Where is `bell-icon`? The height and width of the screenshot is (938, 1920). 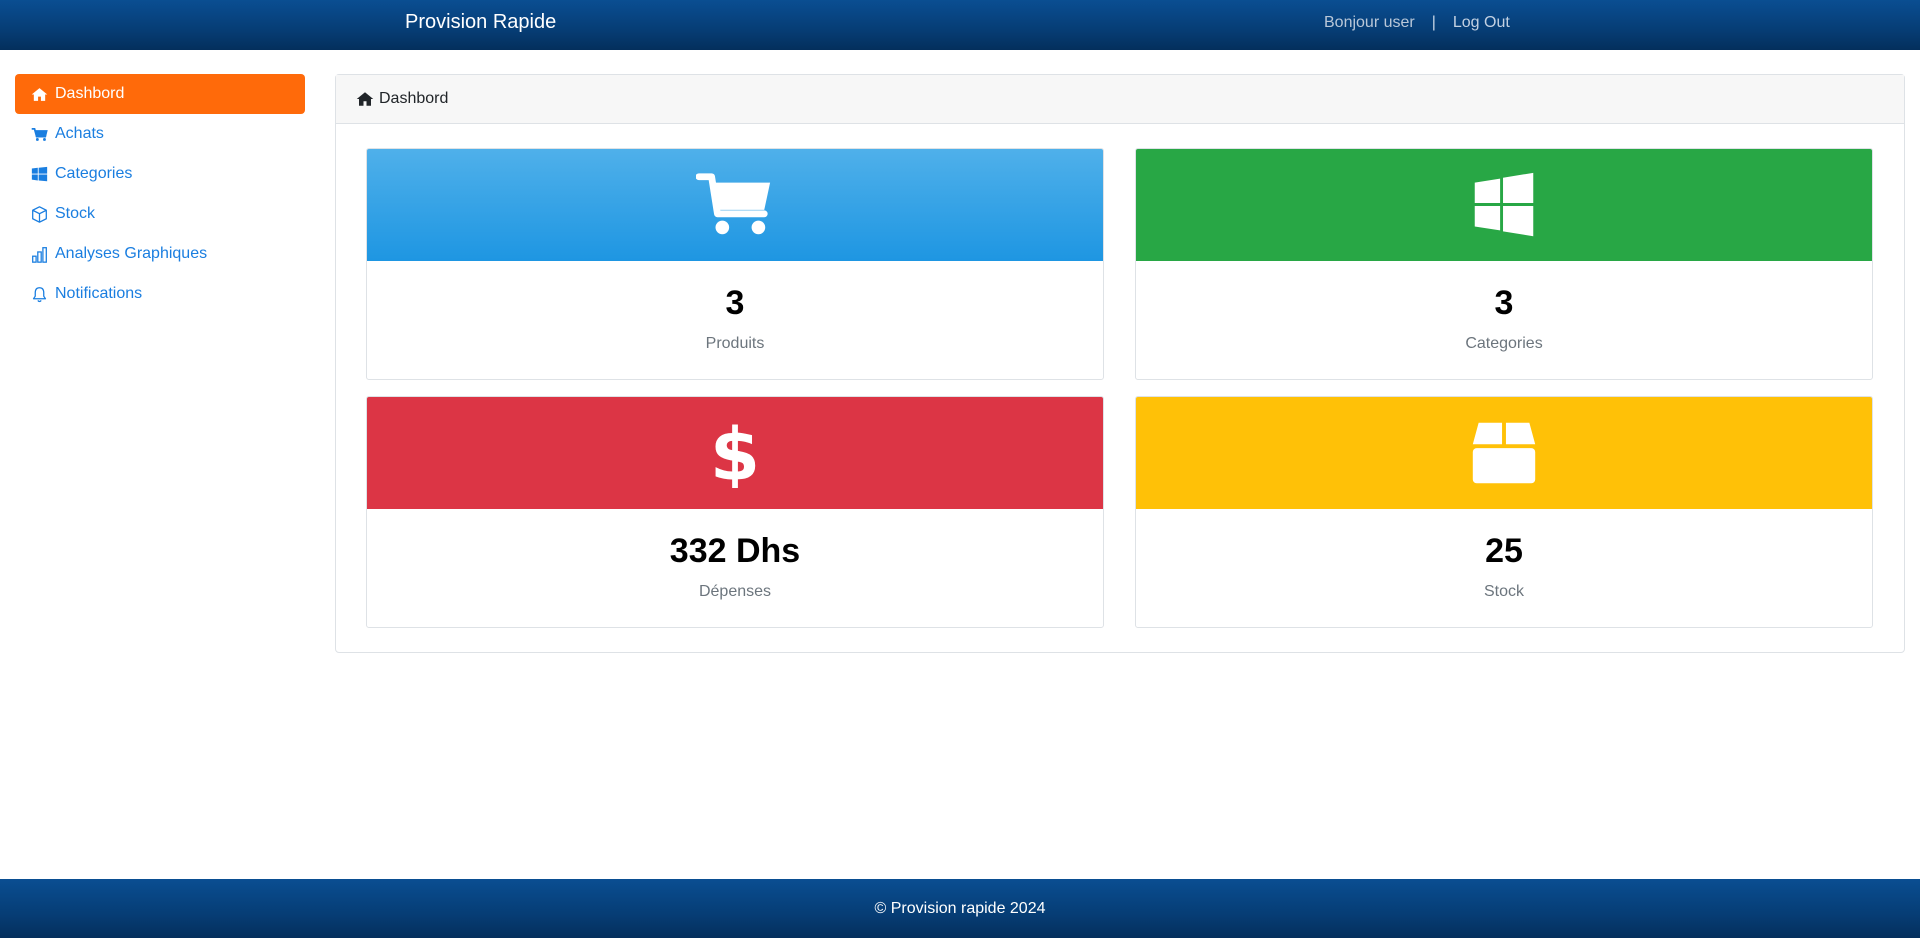 bell-icon is located at coordinates (41, 294).